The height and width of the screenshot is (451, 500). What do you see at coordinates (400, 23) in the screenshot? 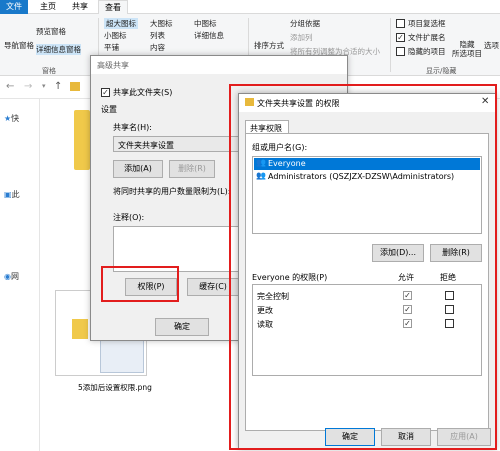
I see `item-checkboxes-checkbox` at bounding box center [400, 23].